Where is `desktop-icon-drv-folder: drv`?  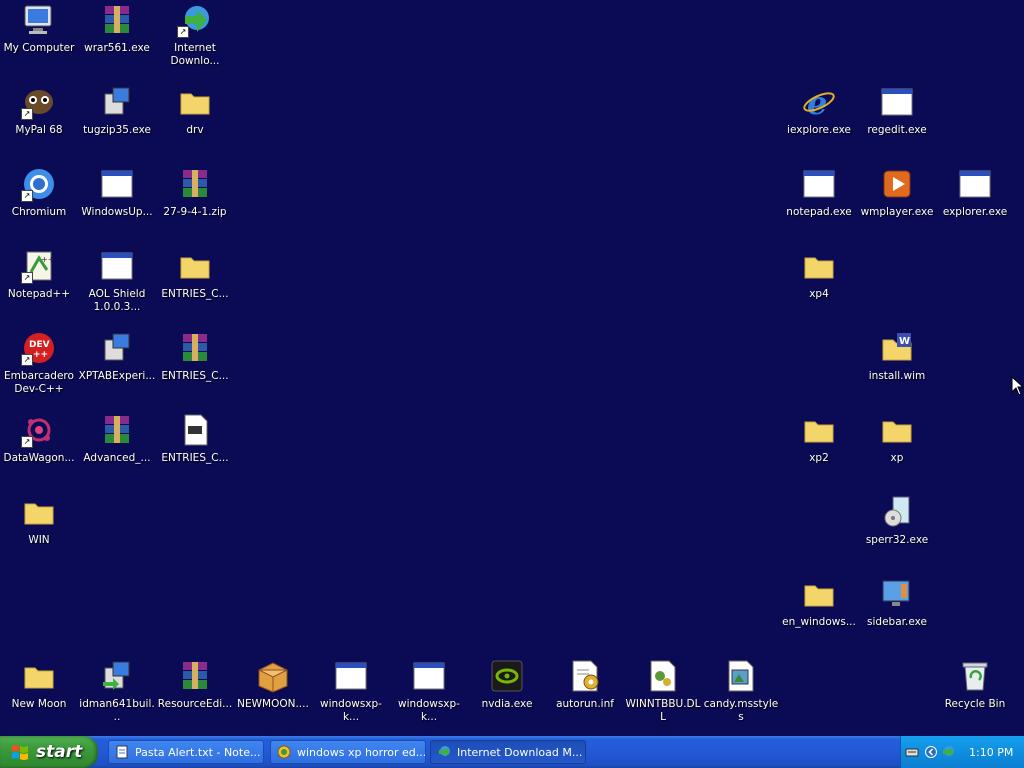 desktop-icon-drv-folder: drv is located at coordinates (195, 120).